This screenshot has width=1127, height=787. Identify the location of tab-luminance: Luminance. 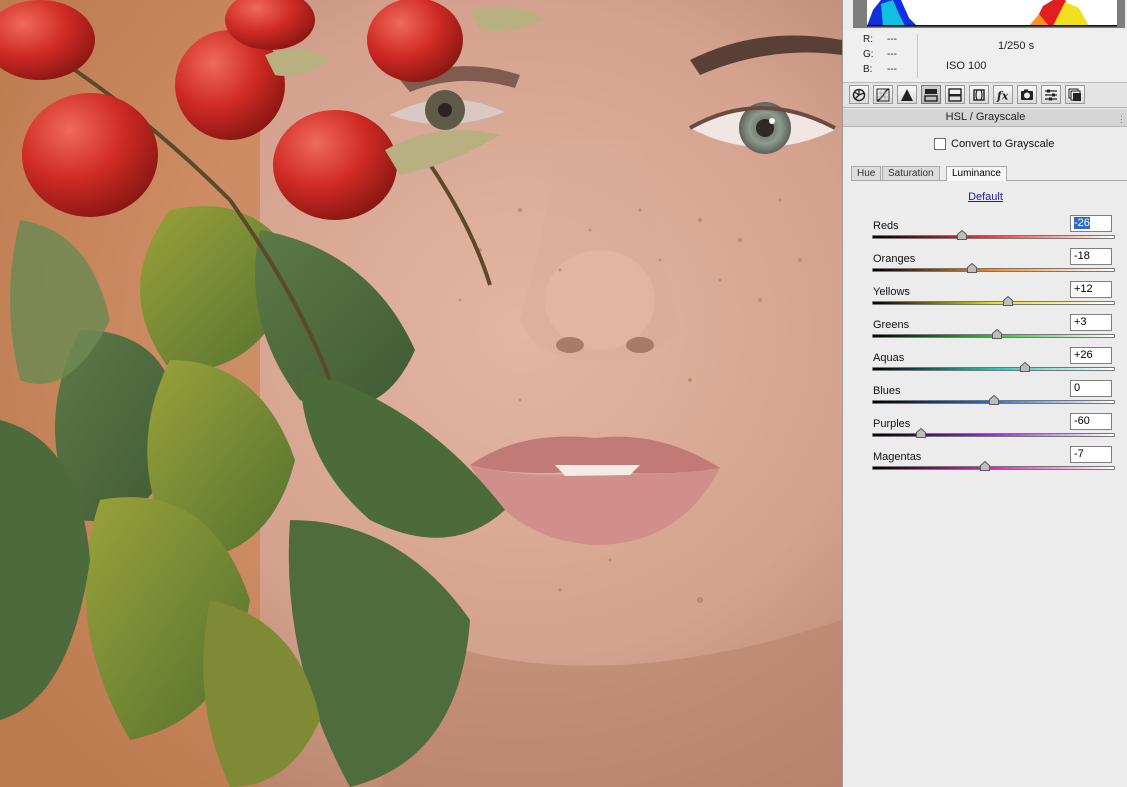
(976, 173).